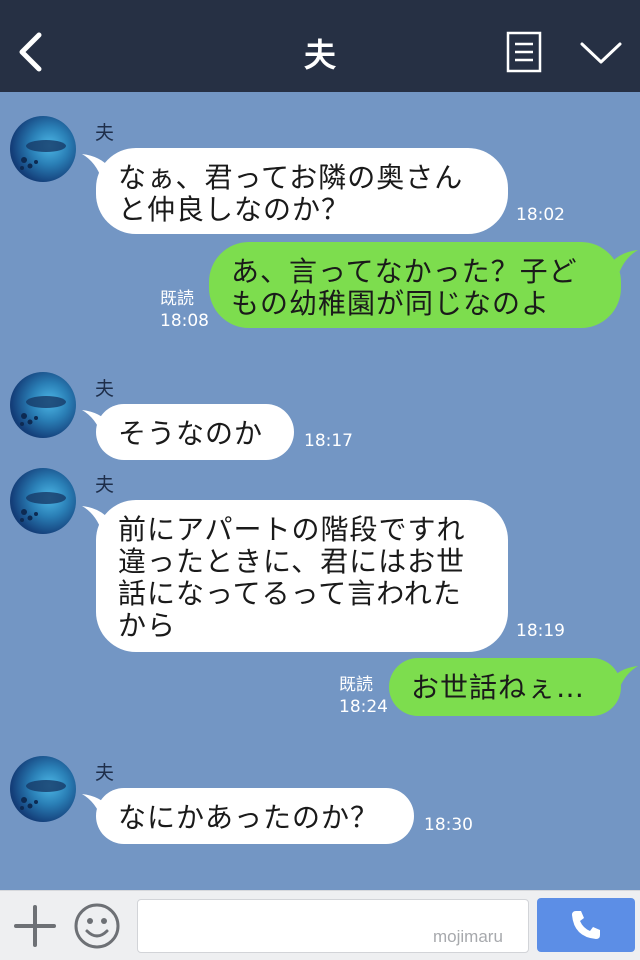 Image resolution: width=640 pixels, height=960 pixels. Describe the element at coordinates (415, 285) in the screenshot. I see `message-bubble: あ、言ってなかった？子ど もの幼稚園が同じなのよ` at that location.